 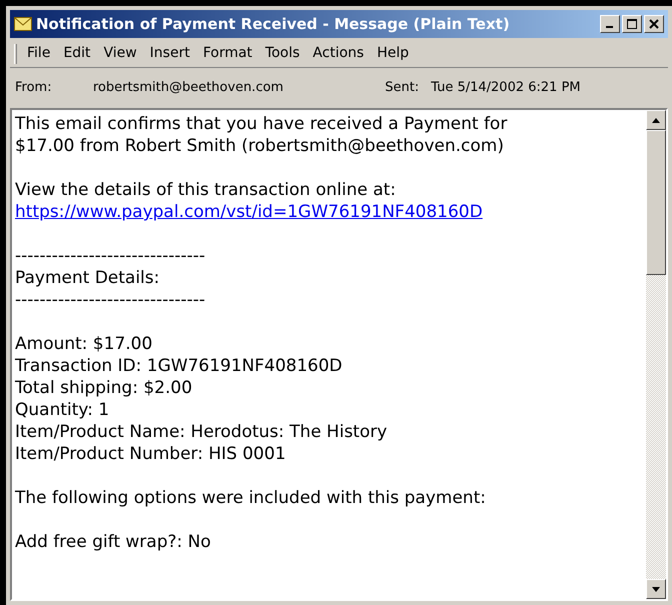 I want to click on sent-label: Sent:, so click(x=402, y=88).